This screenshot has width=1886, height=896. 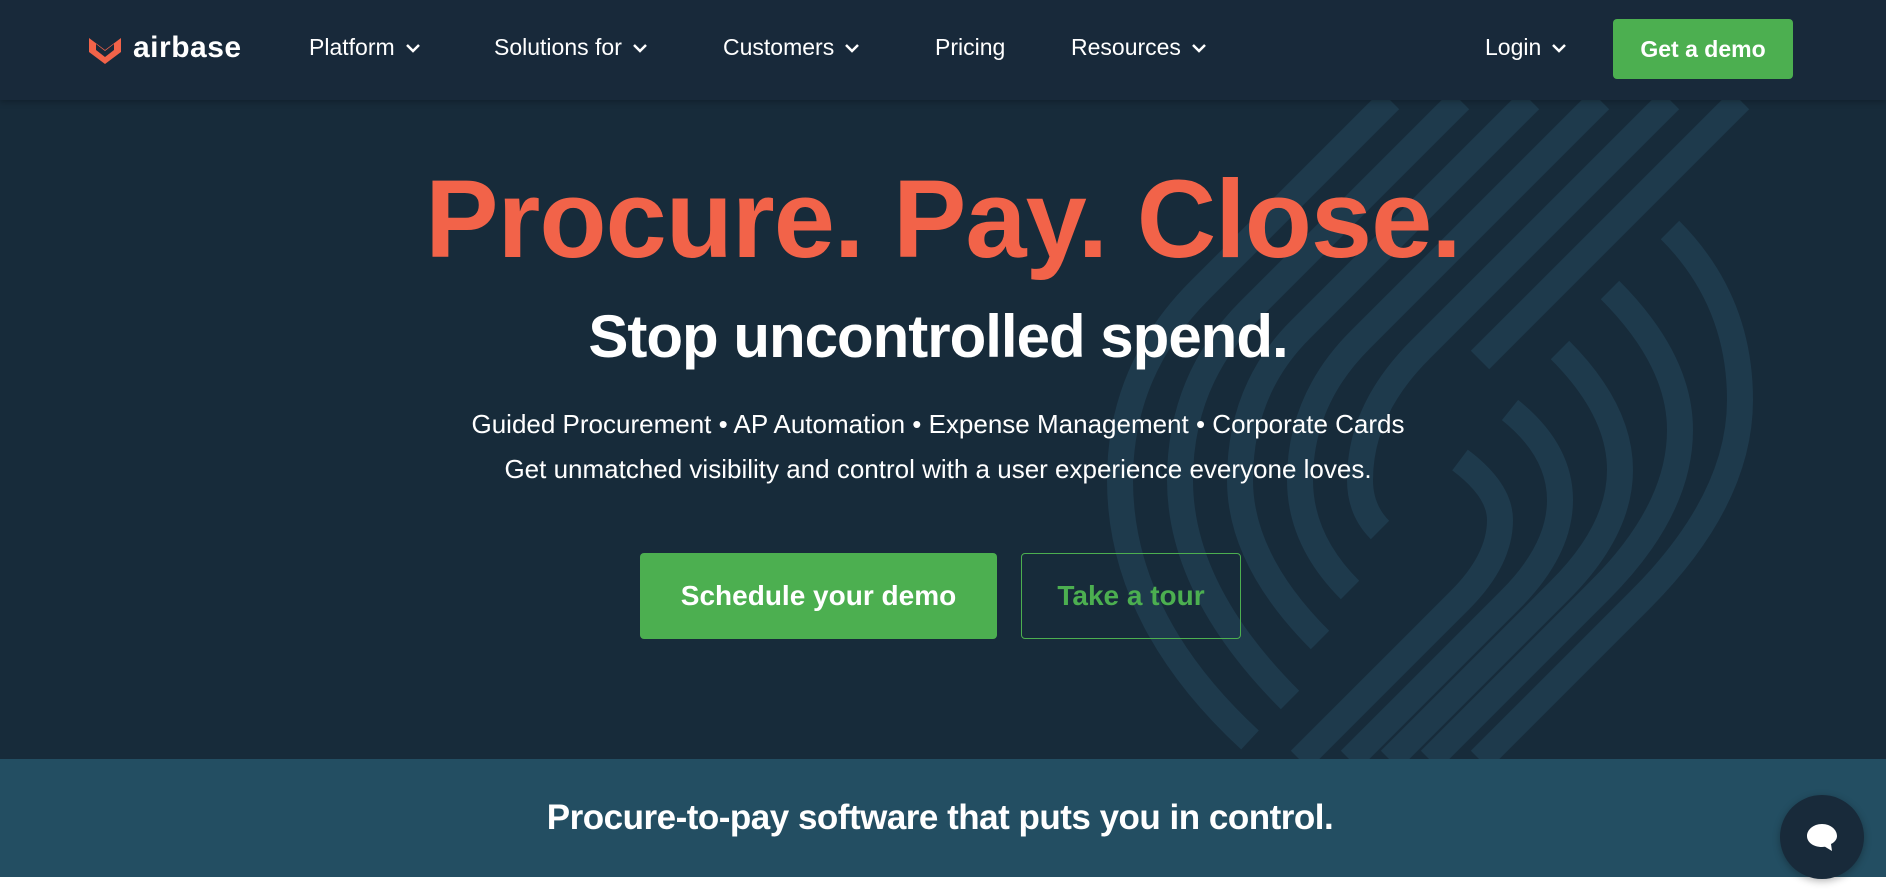 What do you see at coordinates (1703, 49) in the screenshot?
I see `get-a-demo-button: Get a demo` at bounding box center [1703, 49].